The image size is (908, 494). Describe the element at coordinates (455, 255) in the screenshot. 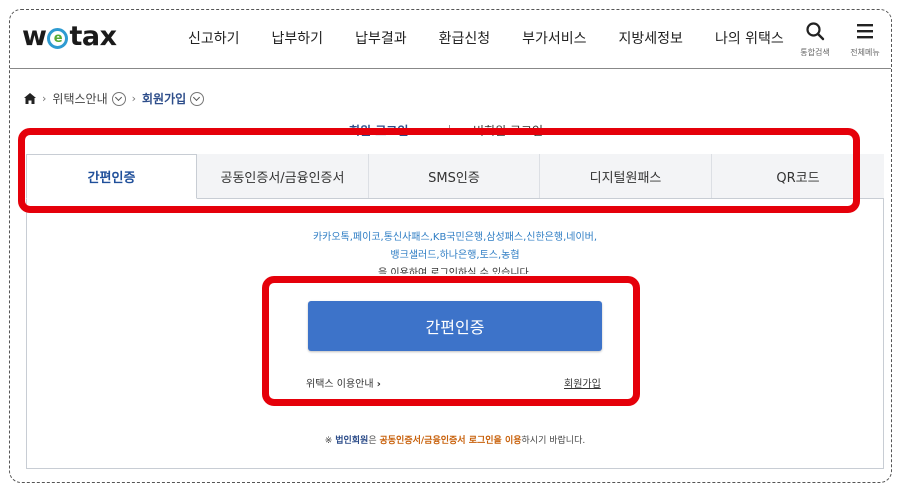

I see `provider-list-line2: 뱅크샐러드,하나은행,토스,농협` at that location.